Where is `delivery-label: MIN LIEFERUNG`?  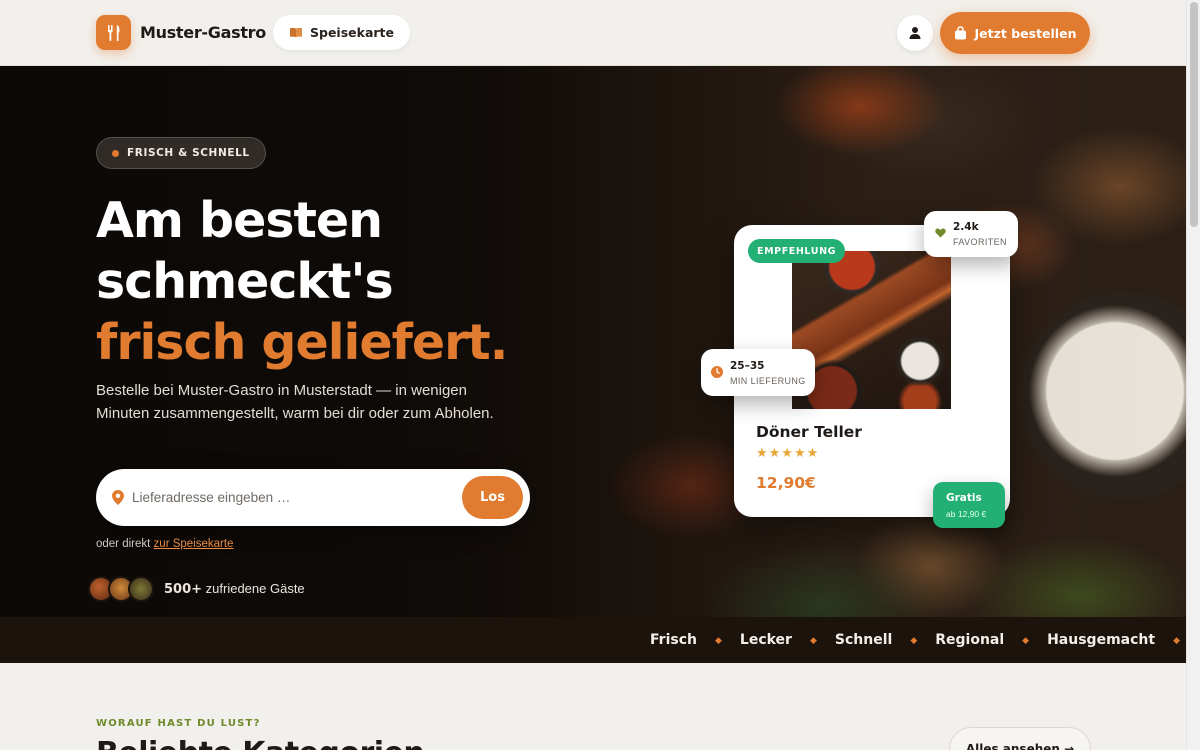
delivery-label: MIN LIEFERUNG is located at coordinates (768, 381).